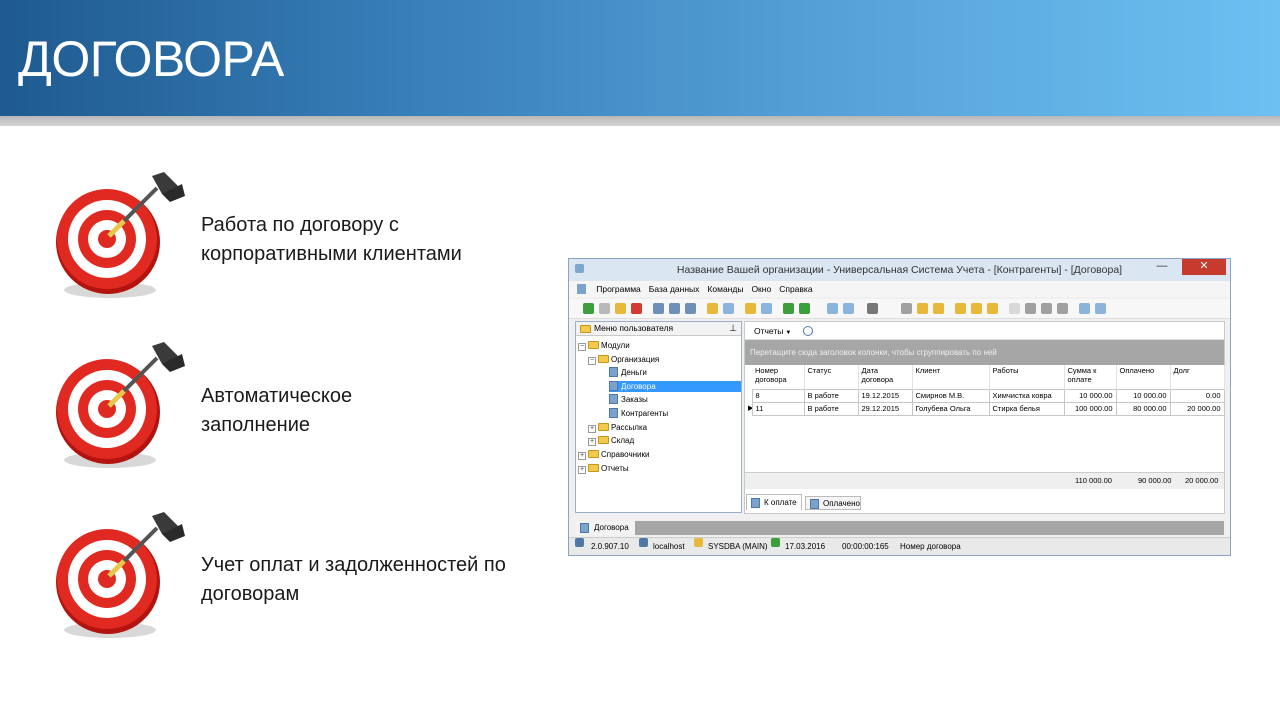 The width and height of the screenshot is (1280, 720). I want to click on tree-label: Контрагенты, so click(645, 413).